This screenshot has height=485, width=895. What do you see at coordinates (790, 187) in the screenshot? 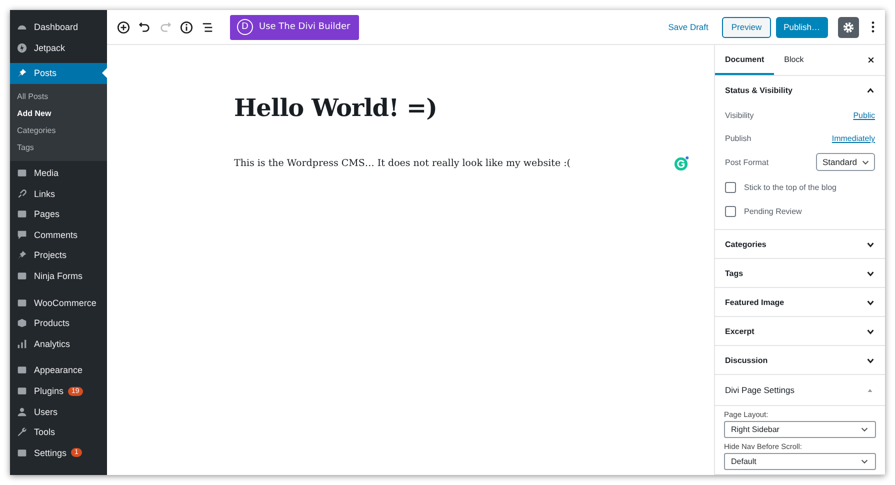
I see `checkbox-label: Stick to the top of the blog` at bounding box center [790, 187].